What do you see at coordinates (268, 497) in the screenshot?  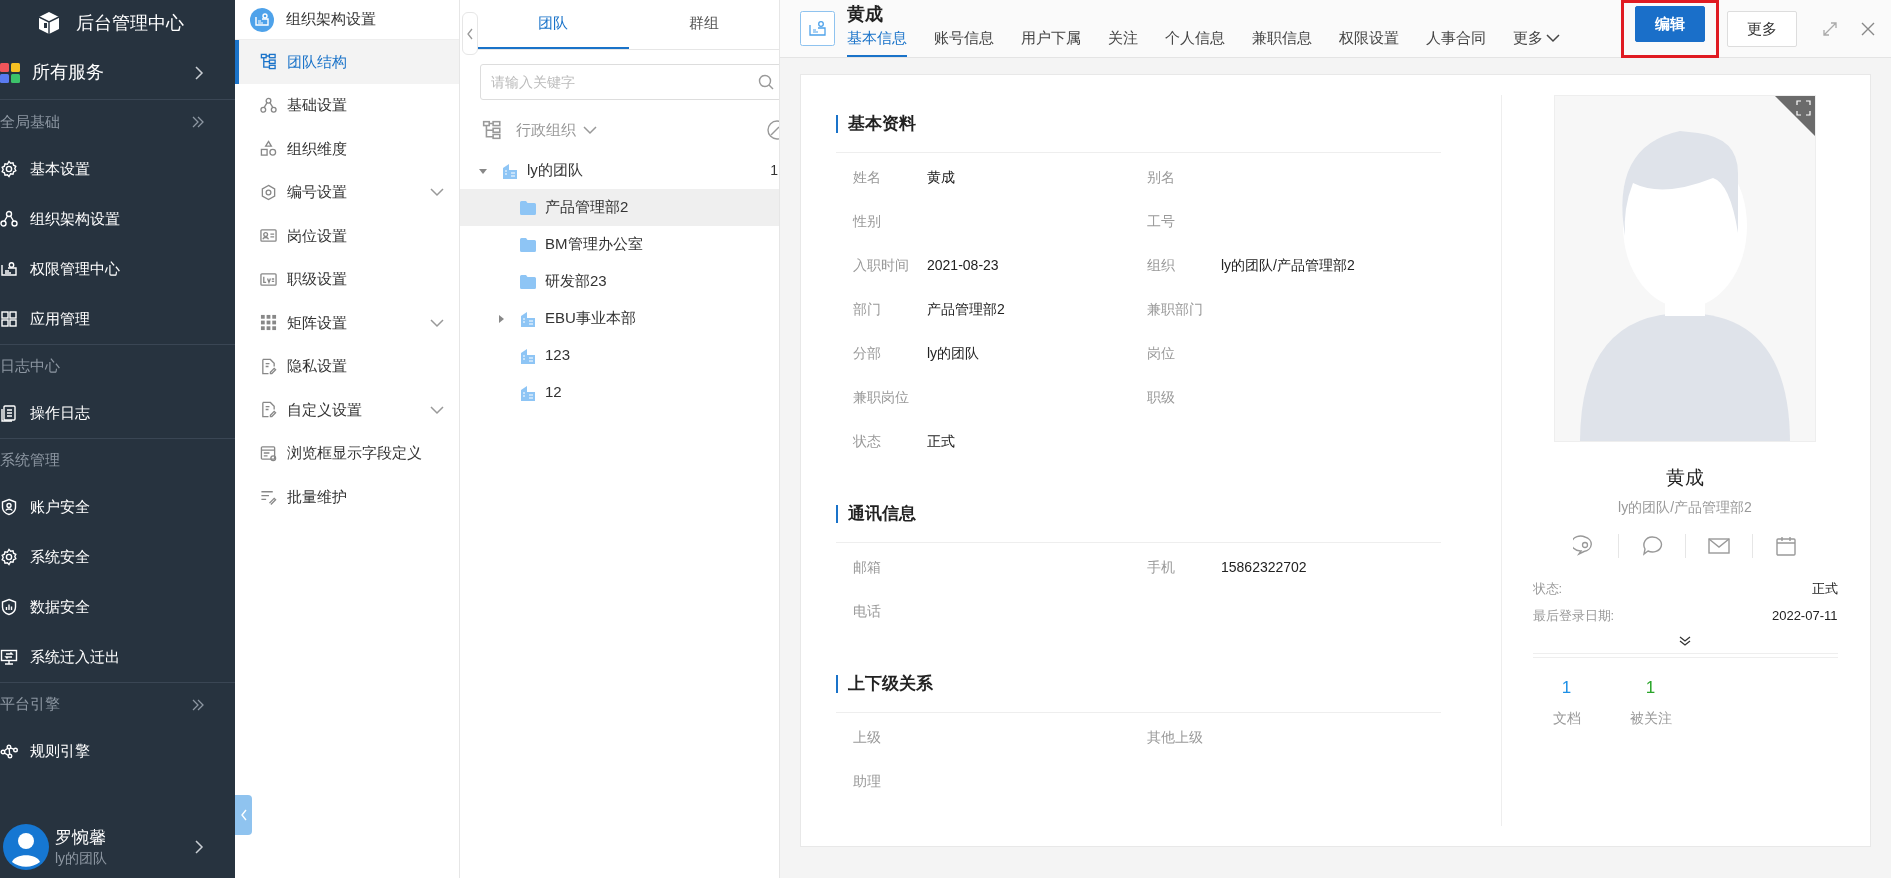 I see `list-edit-icon` at bounding box center [268, 497].